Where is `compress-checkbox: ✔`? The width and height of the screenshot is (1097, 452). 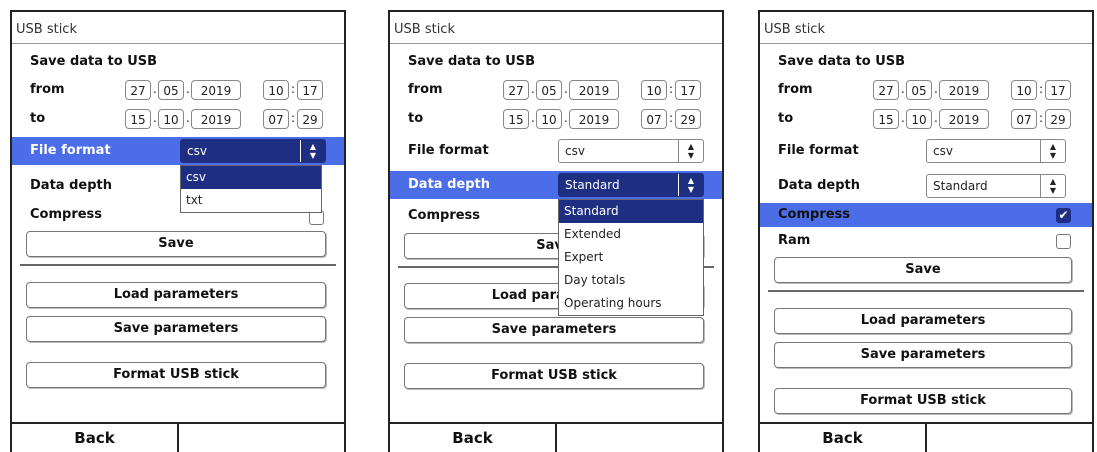 compress-checkbox: ✔ is located at coordinates (1063, 215).